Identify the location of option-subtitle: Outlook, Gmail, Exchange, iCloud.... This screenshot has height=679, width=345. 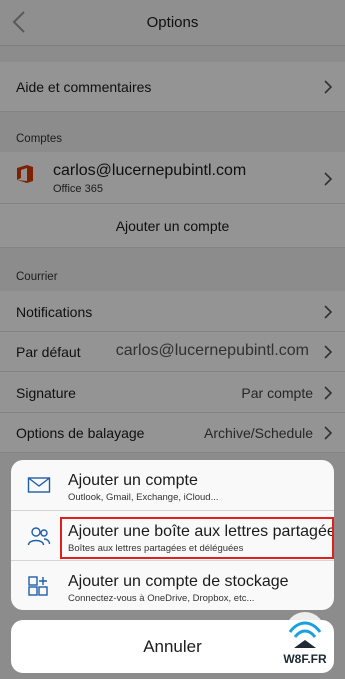
(143, 497).